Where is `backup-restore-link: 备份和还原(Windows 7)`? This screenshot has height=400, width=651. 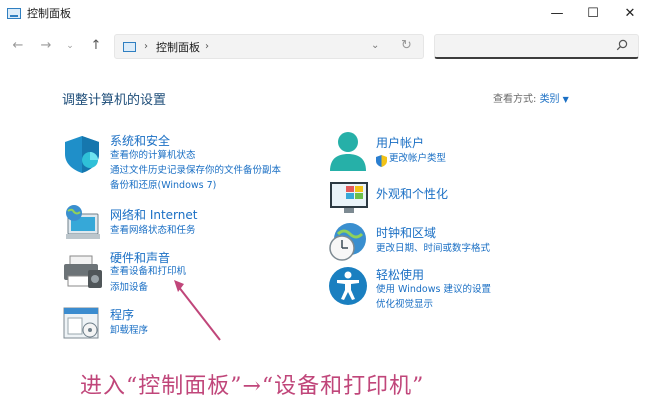
backup-restore-link: 备份和还原(Windows 7) is located at coordinates (163, 185).